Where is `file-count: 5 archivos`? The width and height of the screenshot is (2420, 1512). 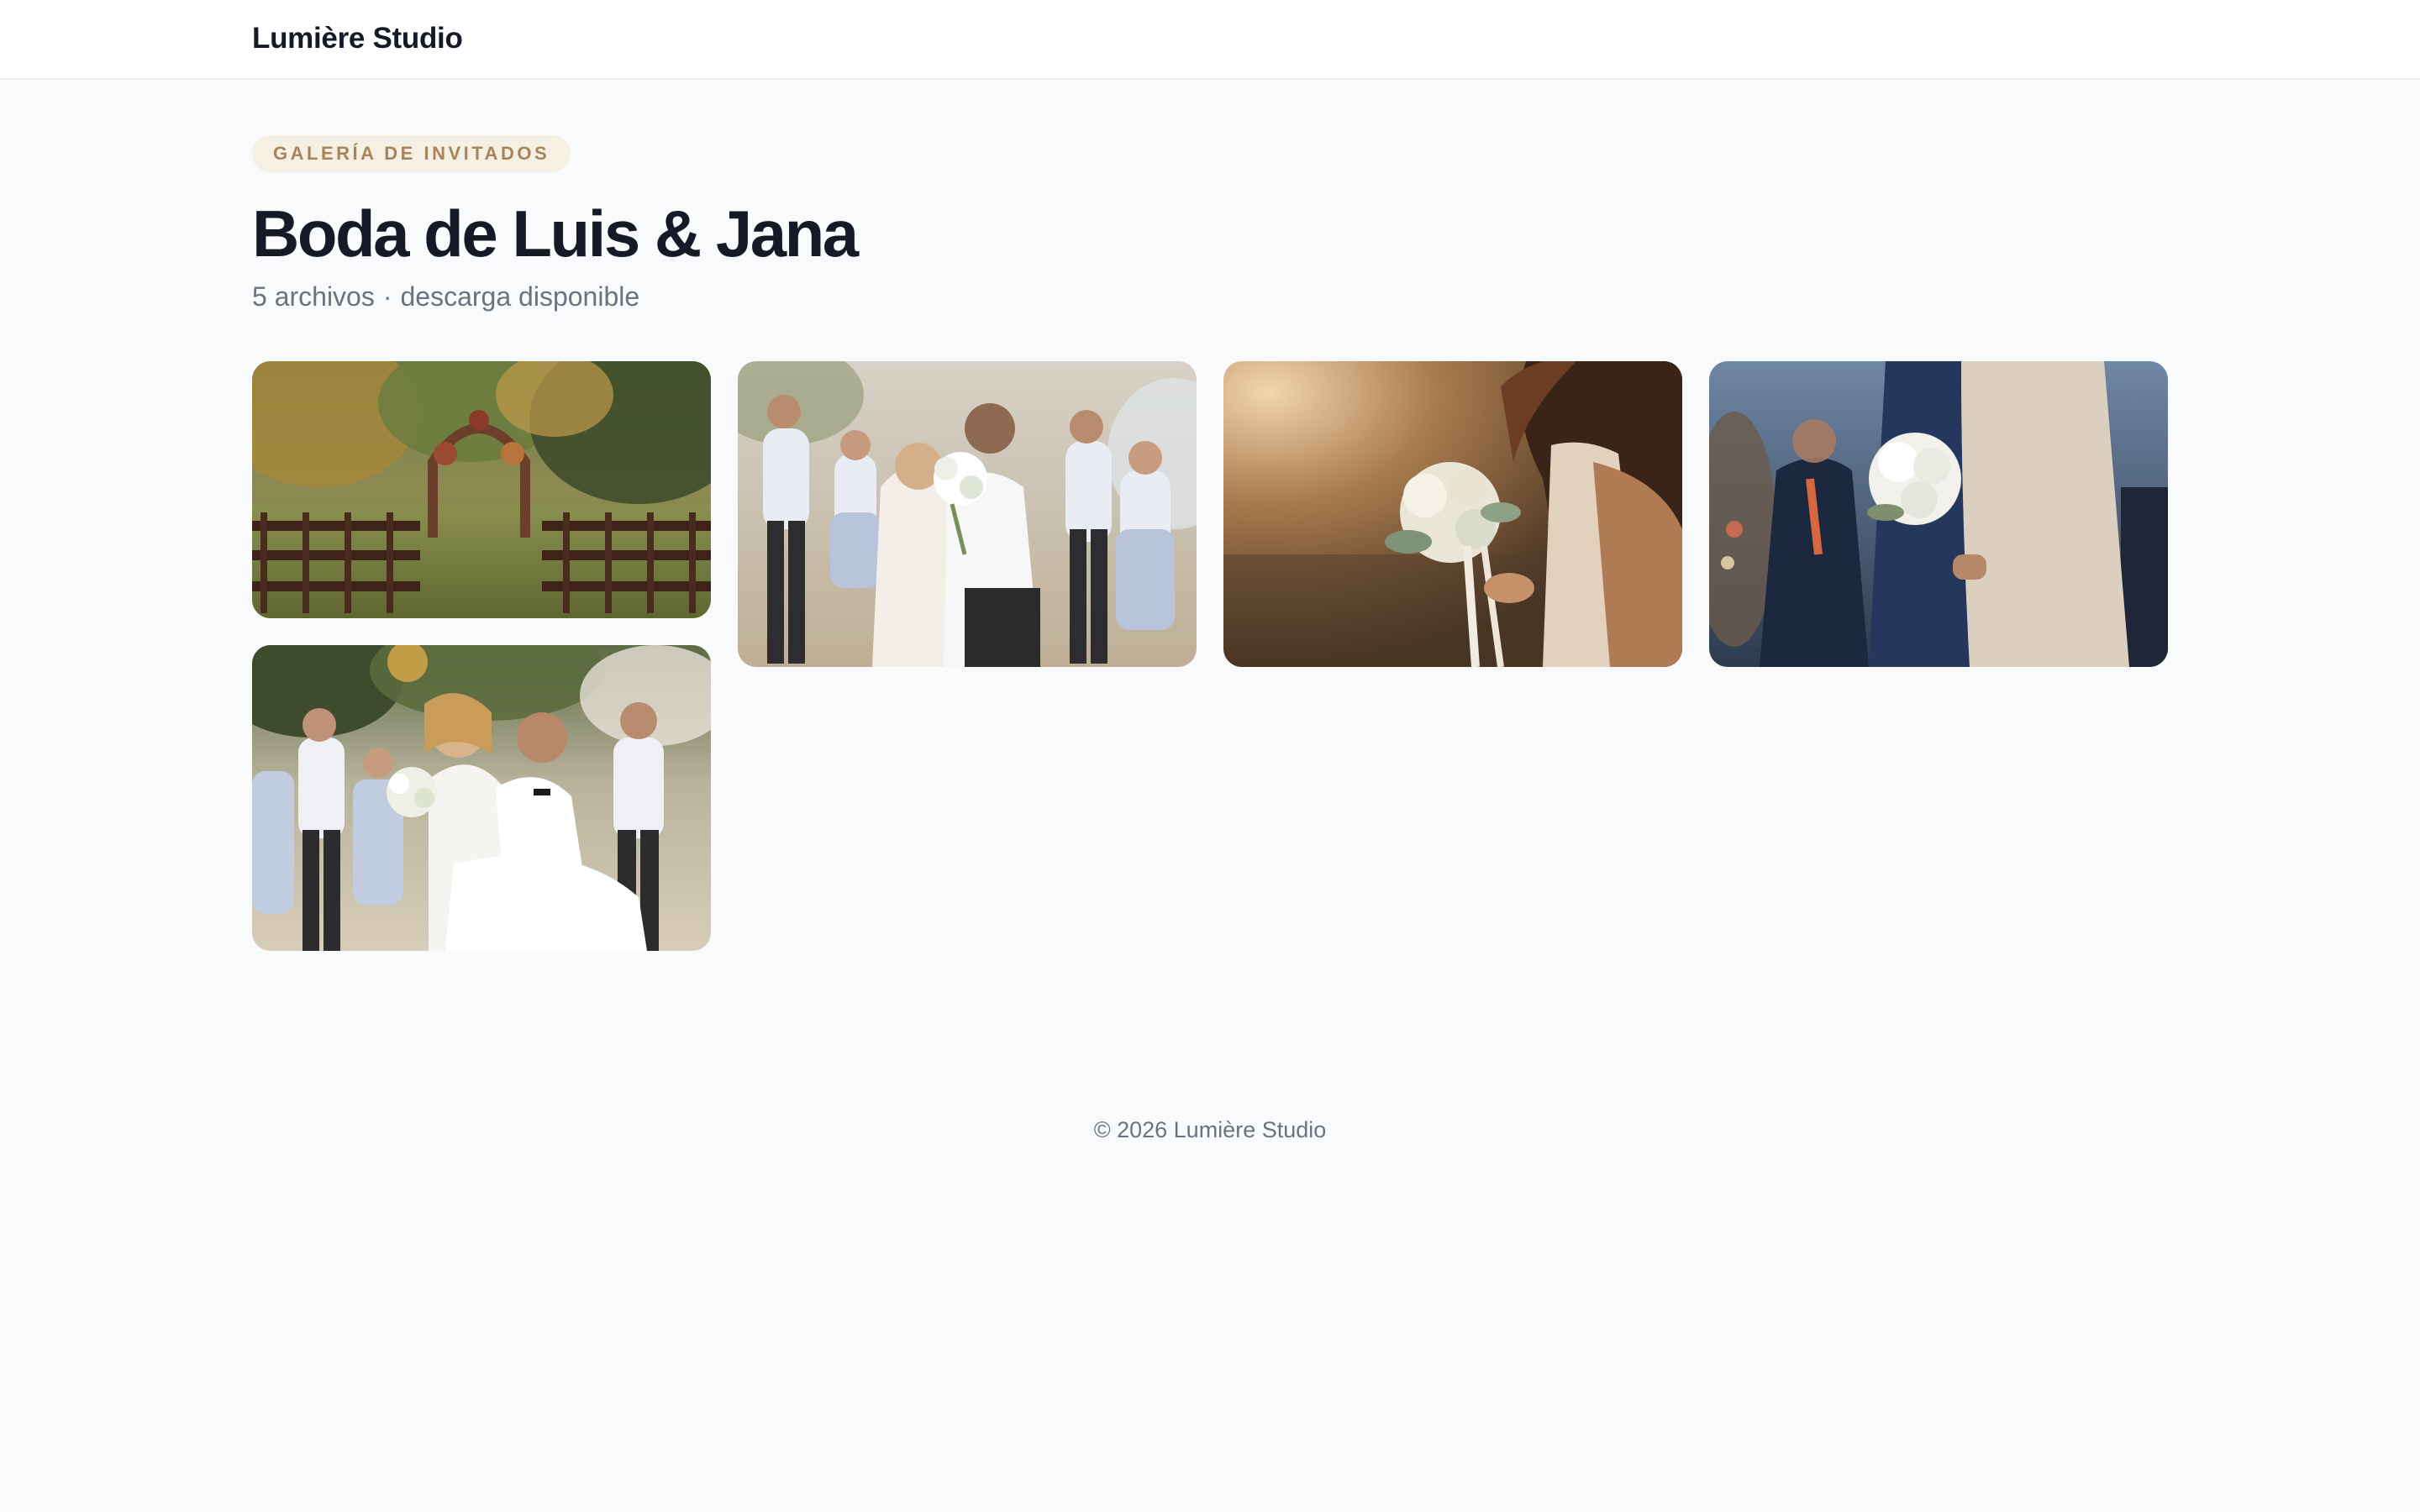 file-count: 5 archivos is located at coordinates (314, 296).